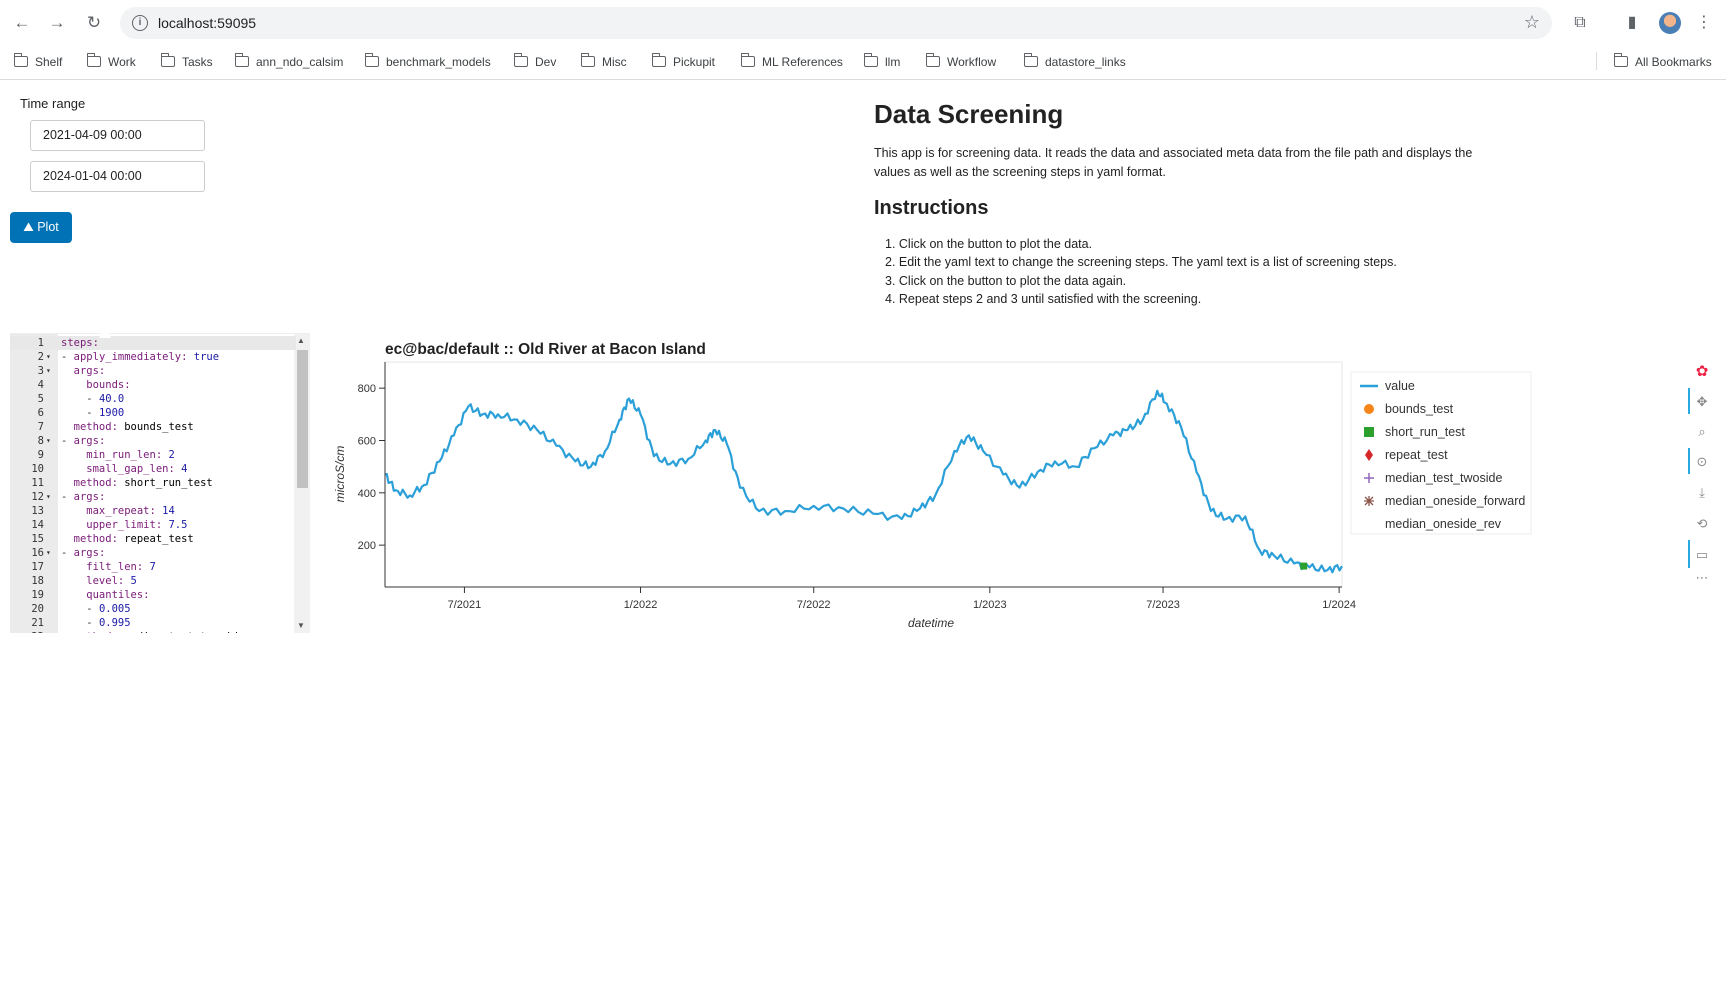 This screenshot has height=998, width=1726. I want to click on code-line: 6 - 1900, so click(153, 413).